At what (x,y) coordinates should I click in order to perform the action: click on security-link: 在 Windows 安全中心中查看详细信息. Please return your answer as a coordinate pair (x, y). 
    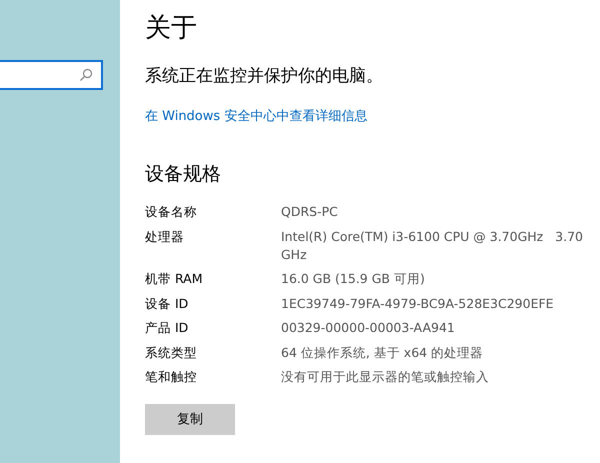
    Looking at the image, I should click on (256, 116).